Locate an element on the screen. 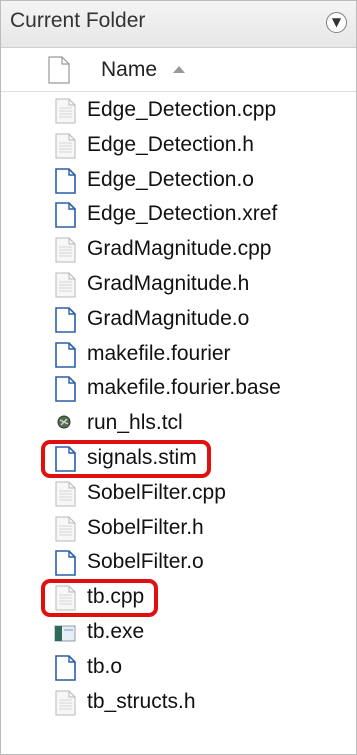  file-row: makefile.fourier.base is located at coordinates (178, 388).